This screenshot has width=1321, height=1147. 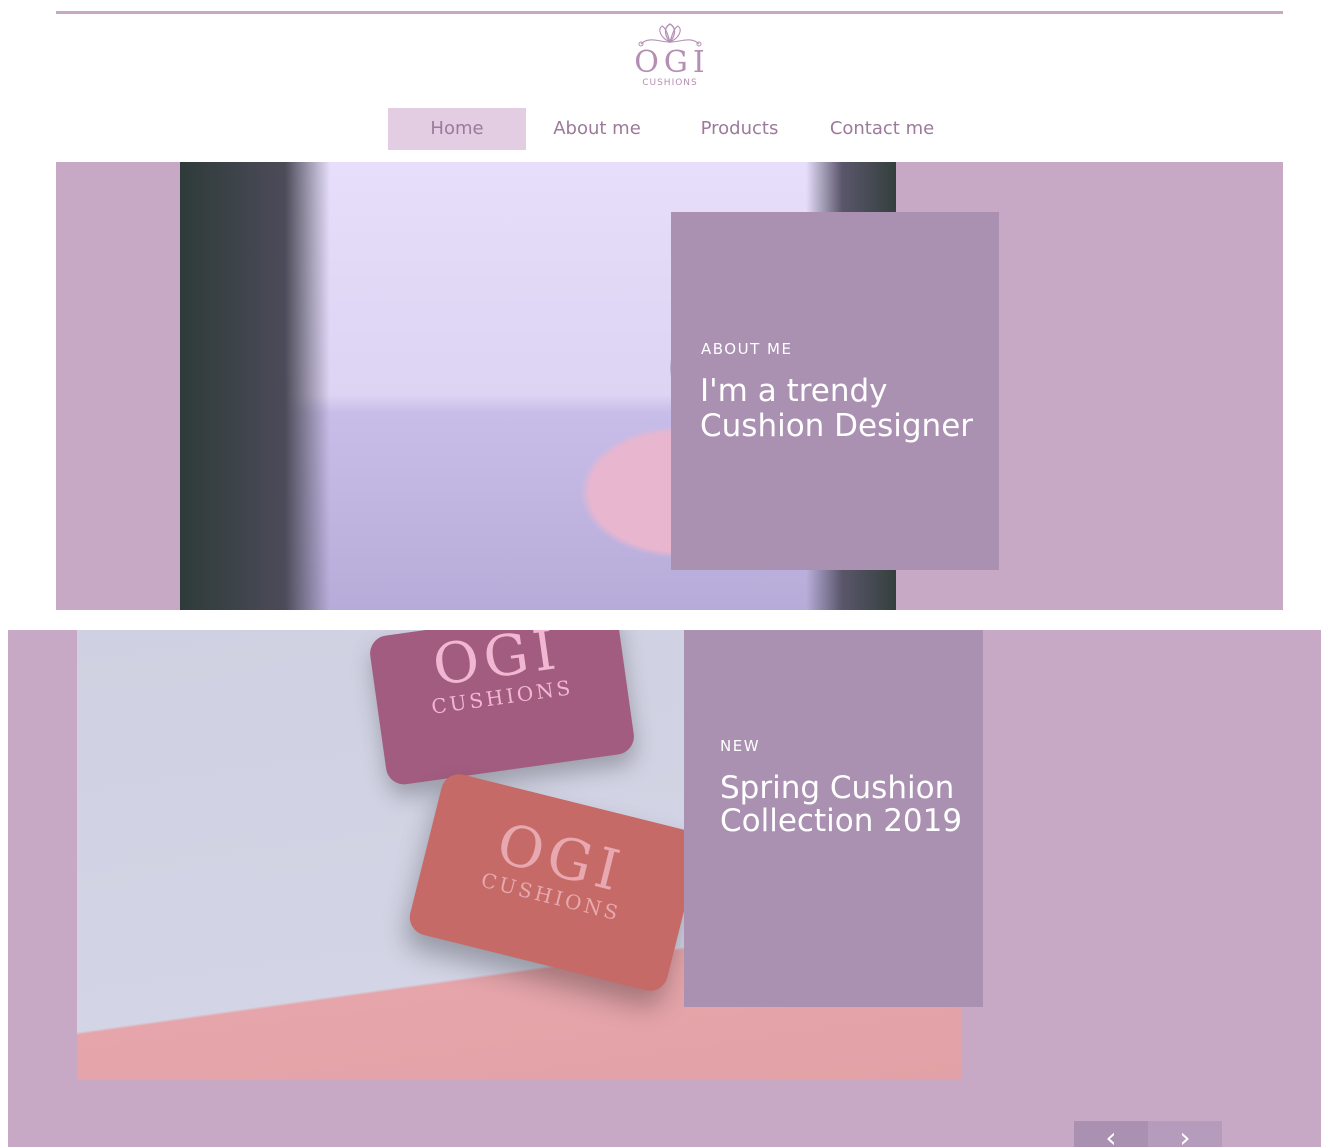 I want to click on nav-contact-me: Contact me, so click(x=882, y=129).